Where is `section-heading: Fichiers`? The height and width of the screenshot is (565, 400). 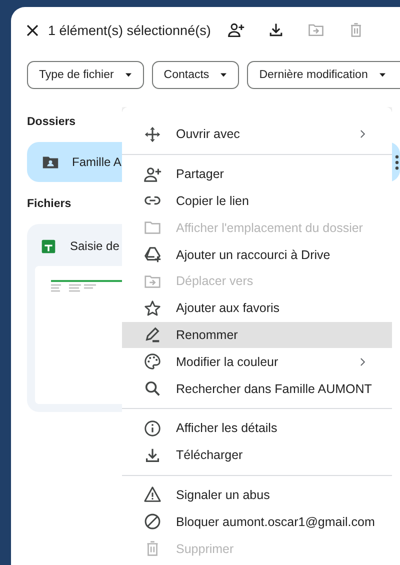 section-heading: Fichiers is located at coordinates (49, 204).